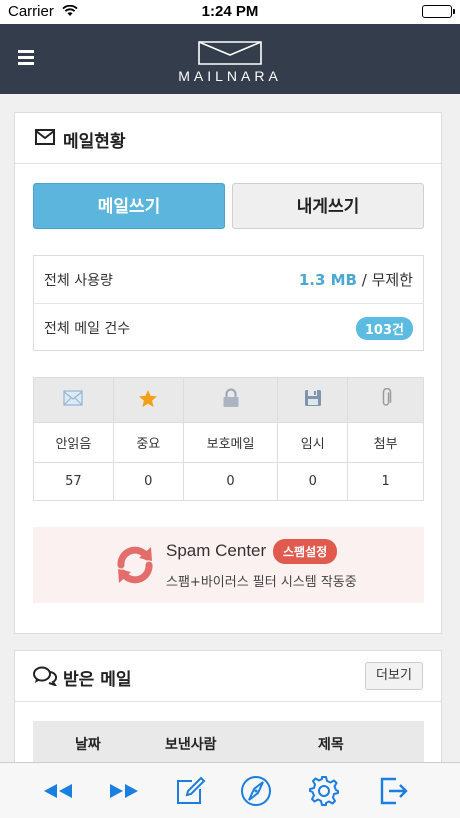 Image resolution: width=460 pixels, height=818 pixels. Describe the element at coordinates (58, 791) in the screenshot. I see `rewind-icon` at that location.